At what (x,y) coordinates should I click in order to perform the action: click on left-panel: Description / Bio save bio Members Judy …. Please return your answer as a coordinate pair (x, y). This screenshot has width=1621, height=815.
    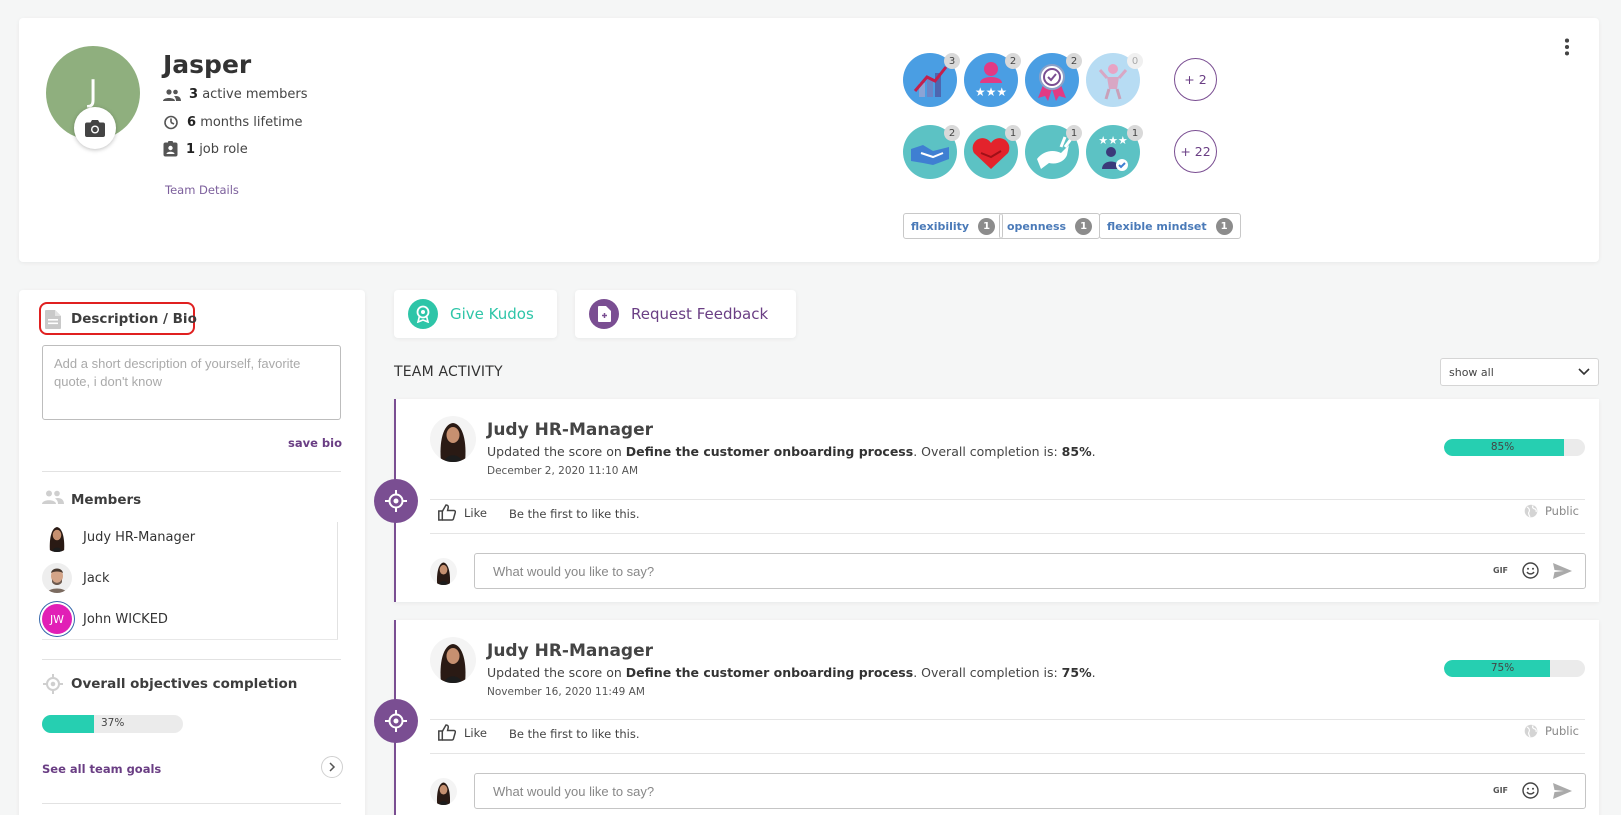
    Looking at the image, I should click on (192, 552).